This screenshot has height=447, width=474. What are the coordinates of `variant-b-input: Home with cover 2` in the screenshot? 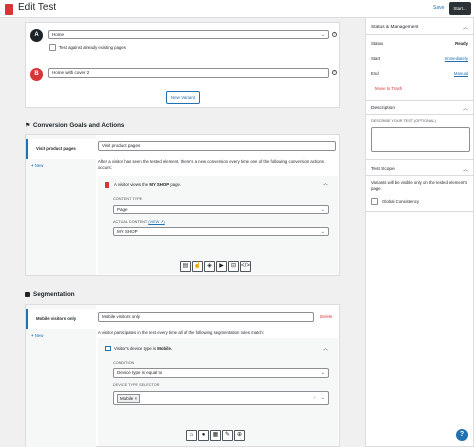 It's located at (188, 73).